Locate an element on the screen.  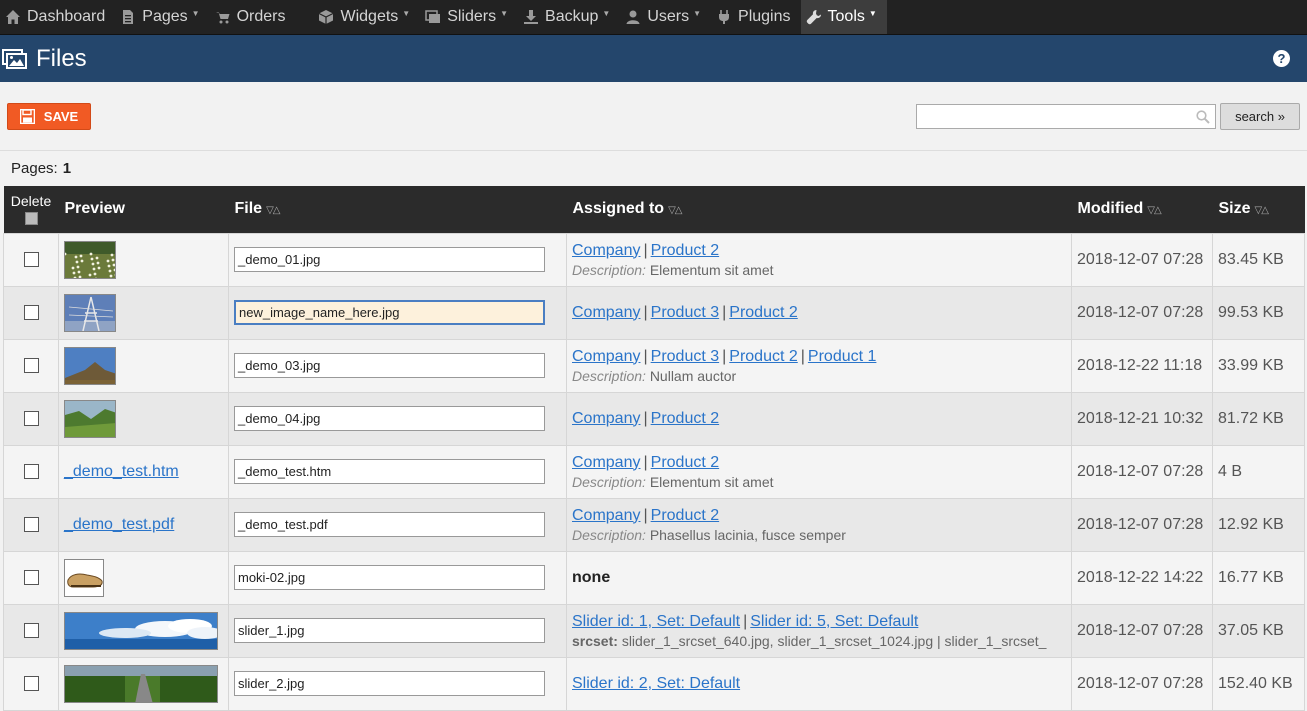
column-header-file: File ▽△ is located at coordinates (397, 209).